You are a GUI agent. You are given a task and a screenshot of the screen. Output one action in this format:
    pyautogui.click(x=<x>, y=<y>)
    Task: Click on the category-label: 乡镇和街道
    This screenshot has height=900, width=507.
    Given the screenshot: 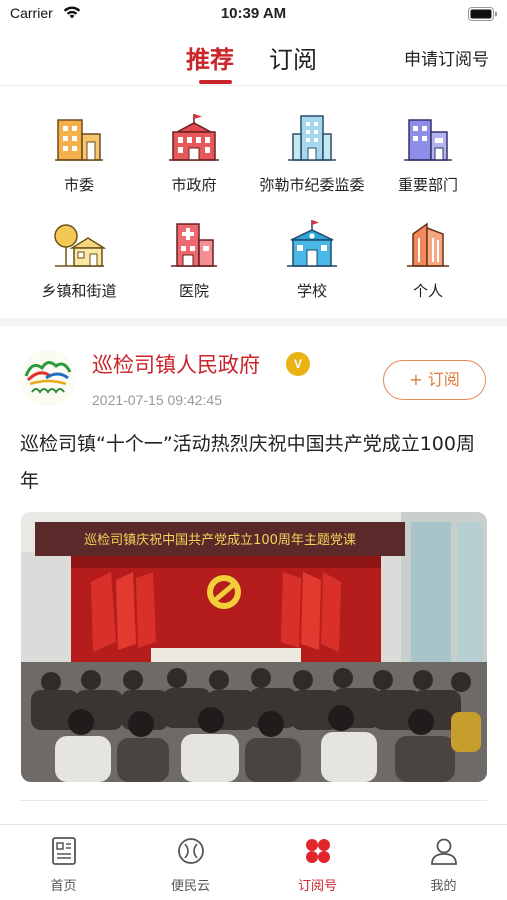 What is the action you would take?
    pyautogui.click(x=79, y=291)
    